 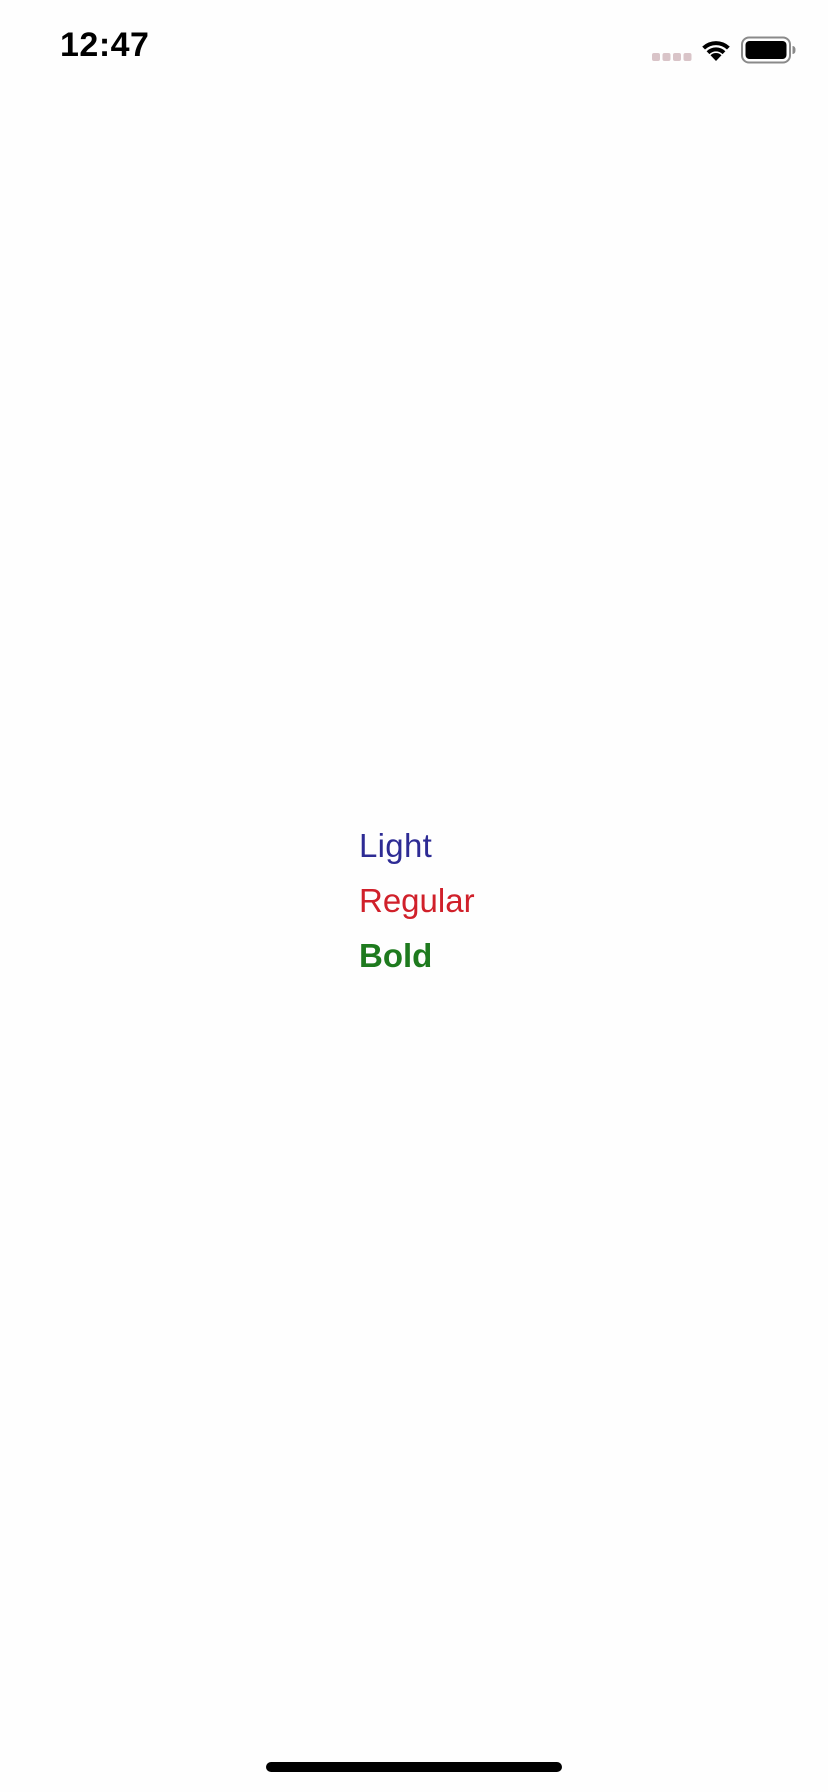 I want to click on battery-icon, so click(x=768, y=50).